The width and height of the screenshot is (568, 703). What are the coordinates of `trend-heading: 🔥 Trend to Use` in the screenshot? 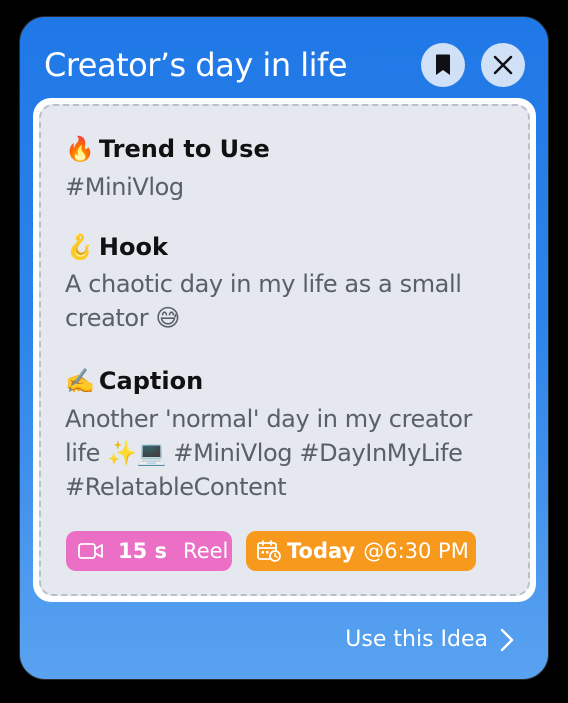 It's located at (167, 149).